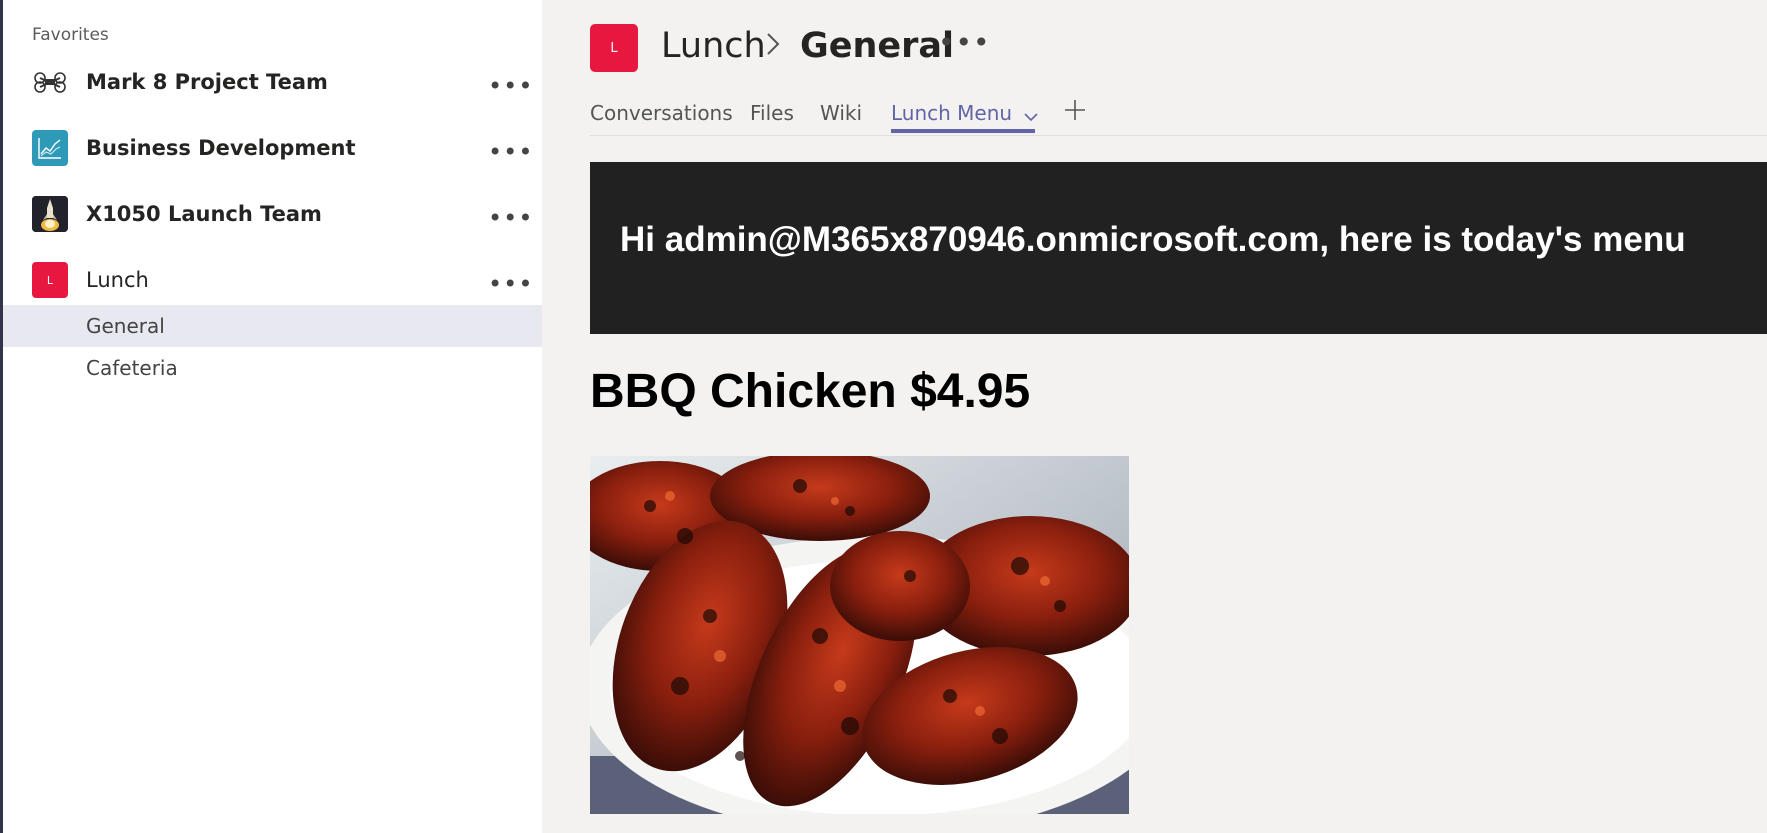  What do you see at coordinates (661, 113) in the screenshot?
I see `tab-conversations: Conversations` at bounding box center [661, 113].